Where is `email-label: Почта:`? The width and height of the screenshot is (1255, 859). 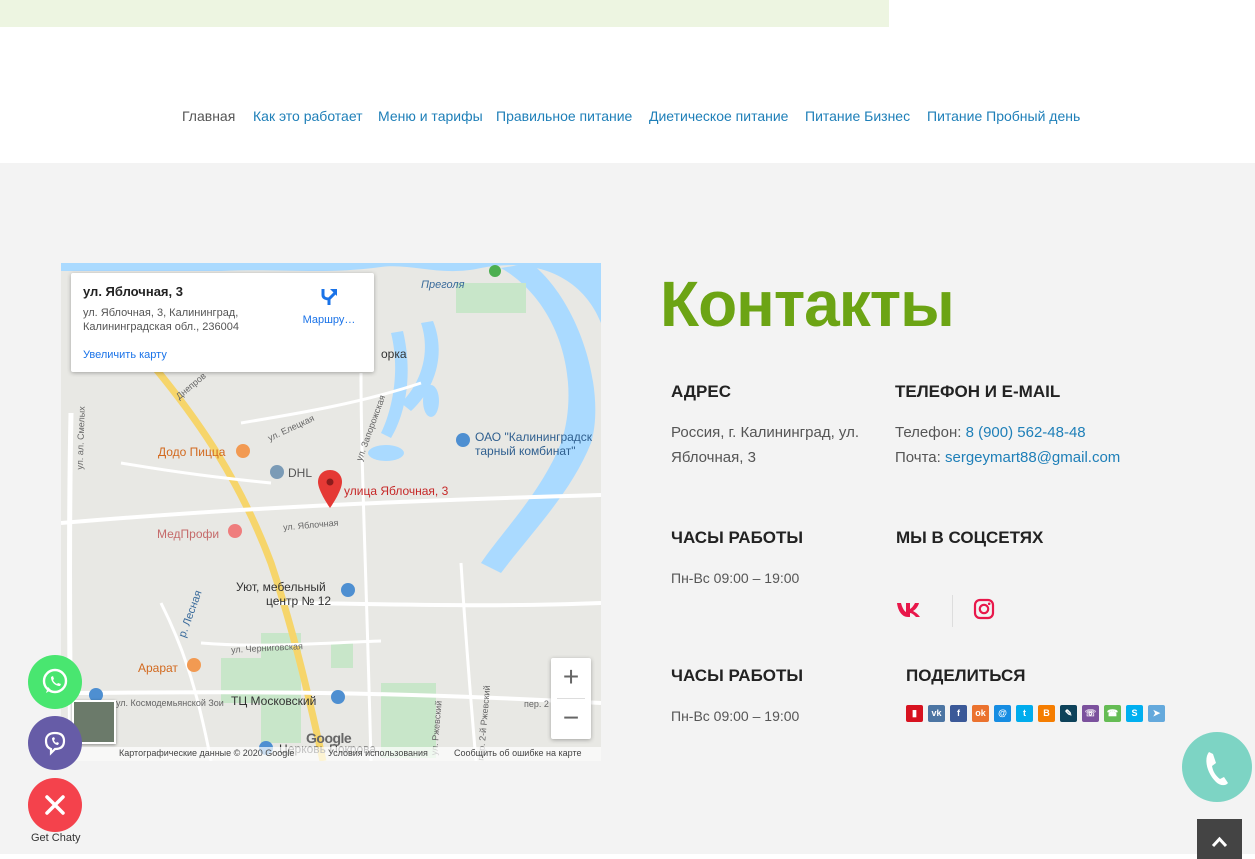
email-label: Почта: is located at coordinates (920, 457).